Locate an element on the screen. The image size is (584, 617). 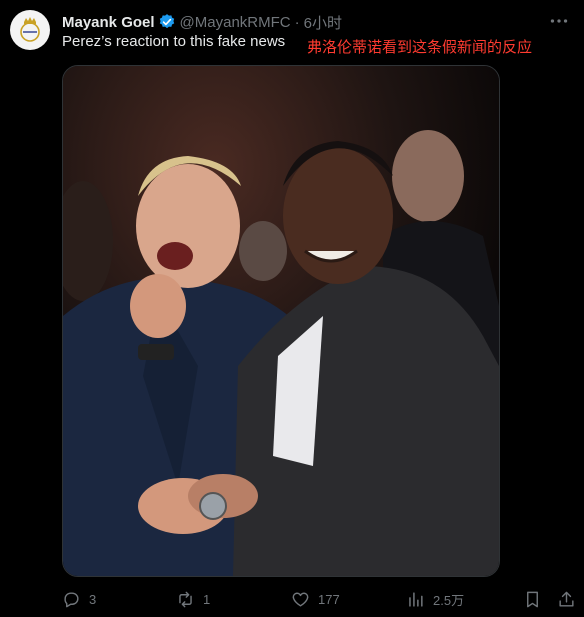
wristwatch is located at coordinates (213, 506).